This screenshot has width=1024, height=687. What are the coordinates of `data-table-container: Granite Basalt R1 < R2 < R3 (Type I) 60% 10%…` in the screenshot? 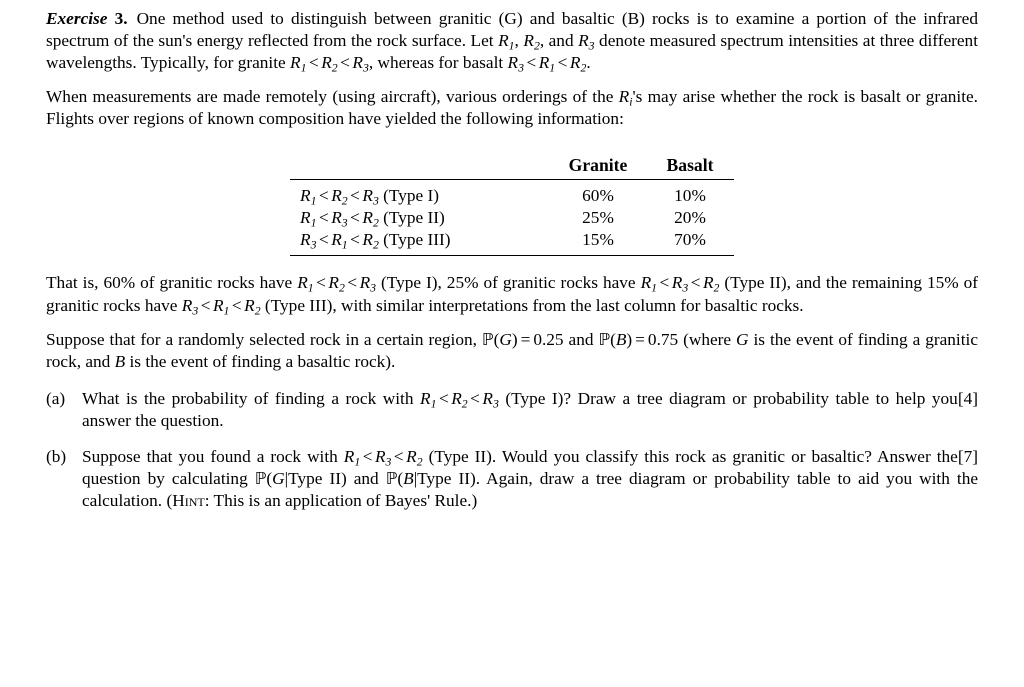 It's located at (512, 202).